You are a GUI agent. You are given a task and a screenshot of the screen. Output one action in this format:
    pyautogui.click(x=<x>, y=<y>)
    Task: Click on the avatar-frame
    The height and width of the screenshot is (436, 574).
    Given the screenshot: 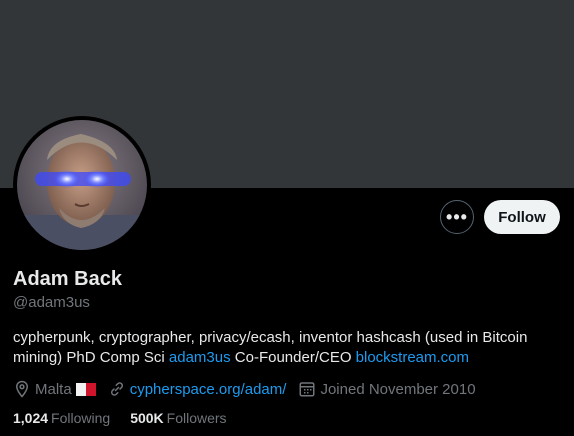 What is the action you would take?
    pyautogui.click(x=82, y=185)
    